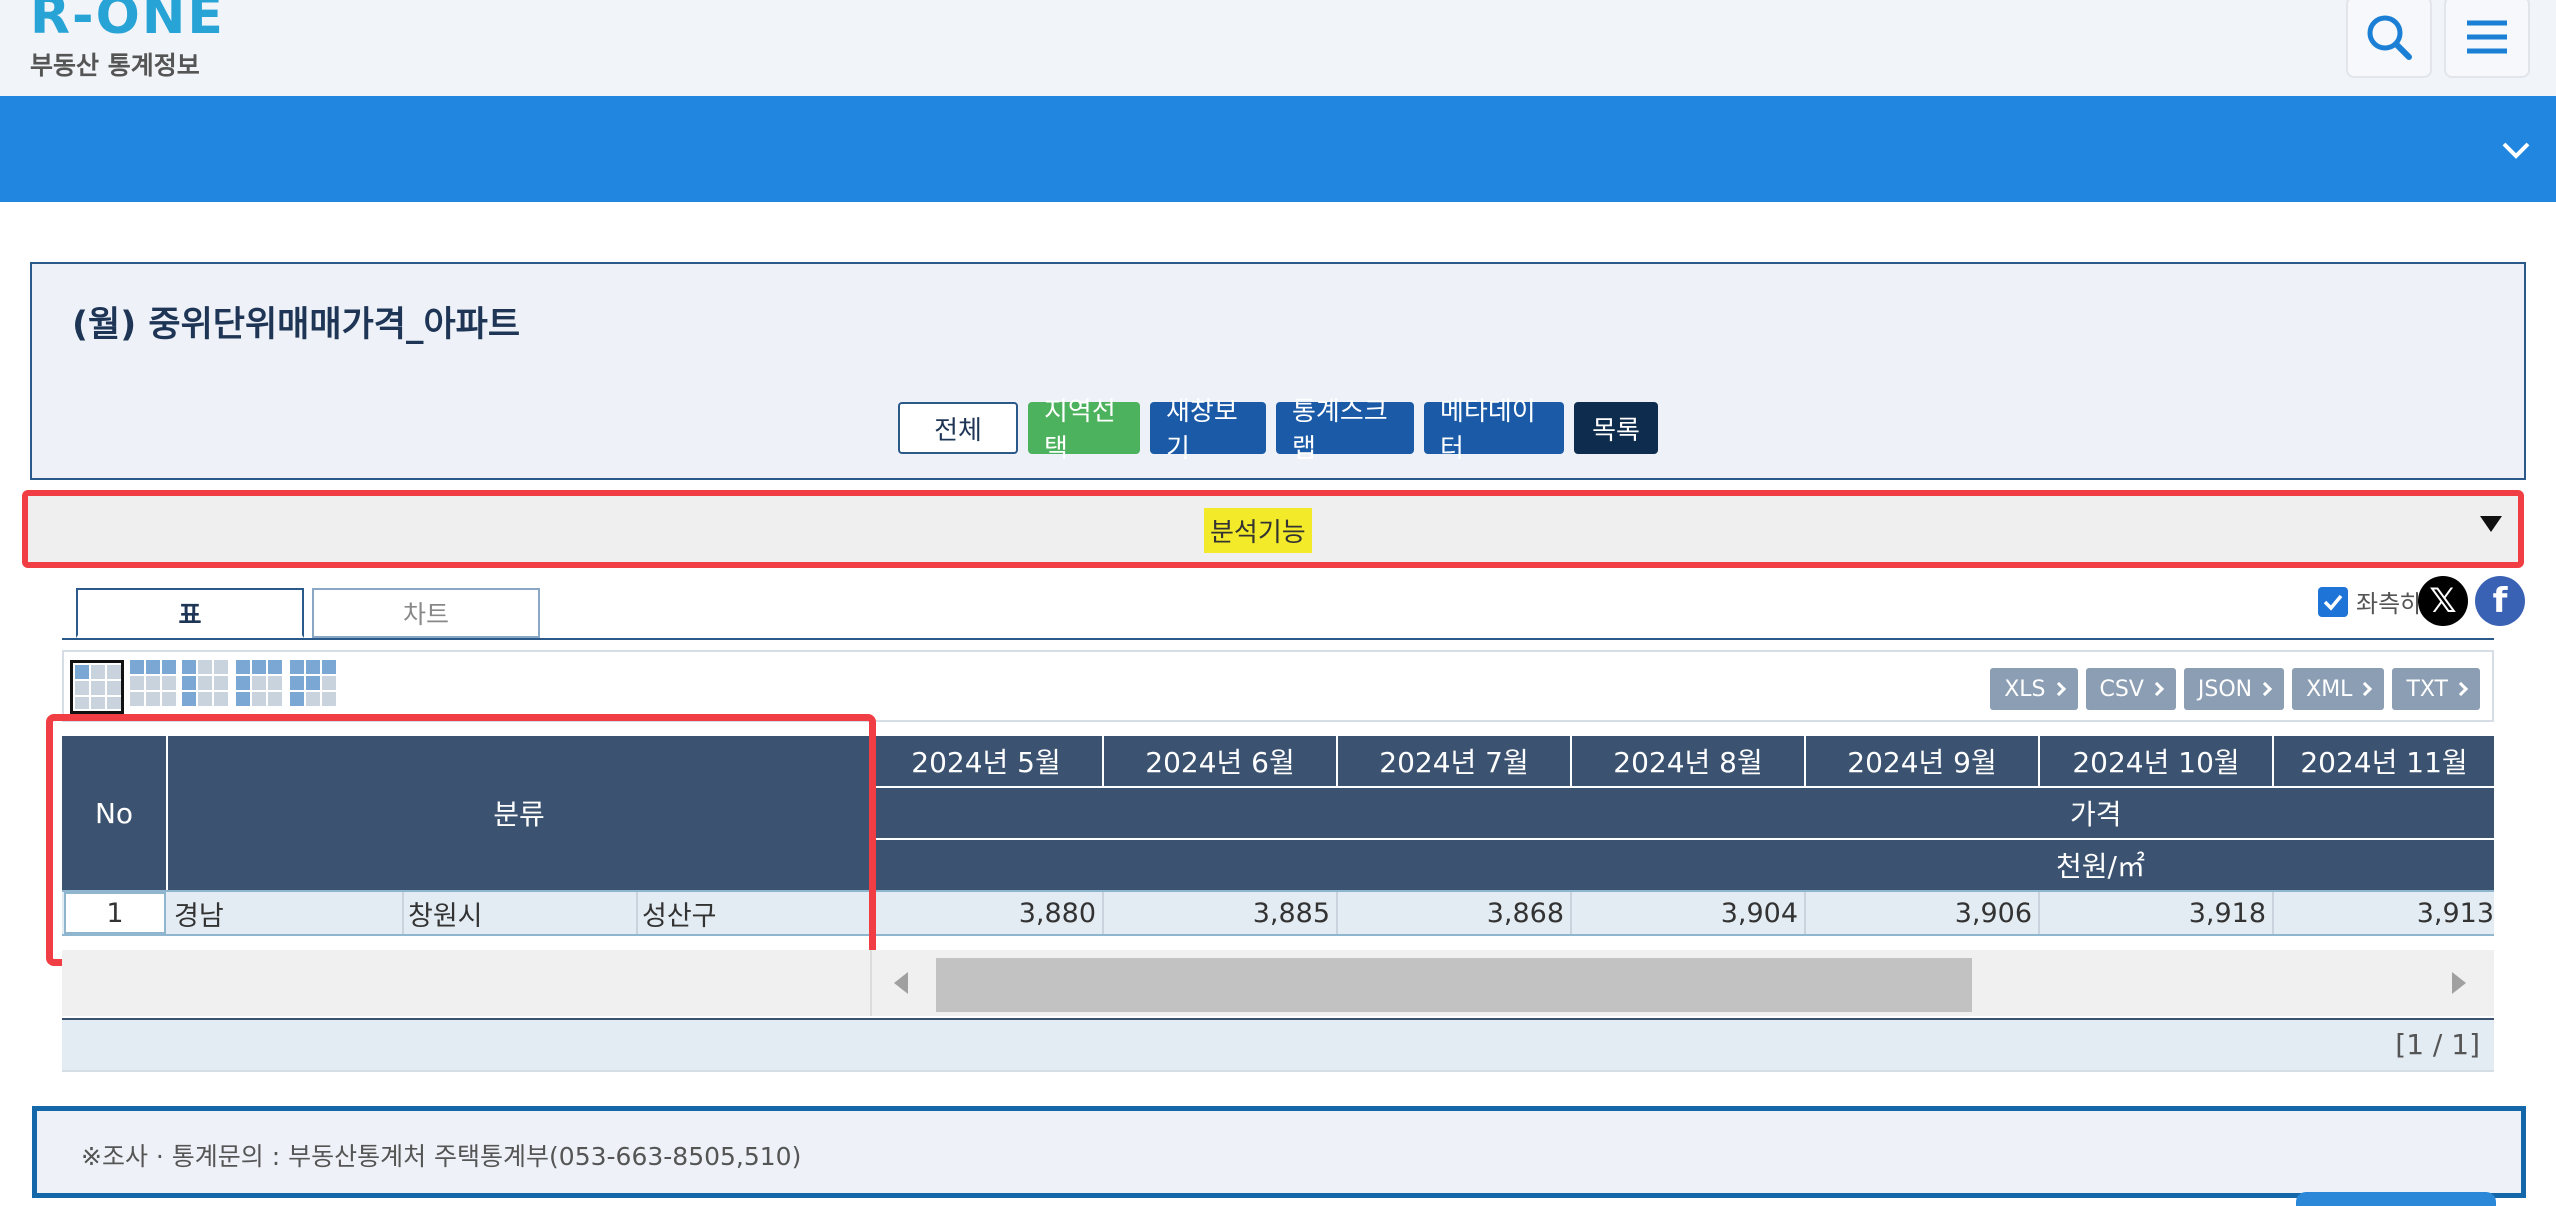 The width and height of the screenshot is (2556, 1206). I want to click on logo: R-ONE, so click(127, 23).